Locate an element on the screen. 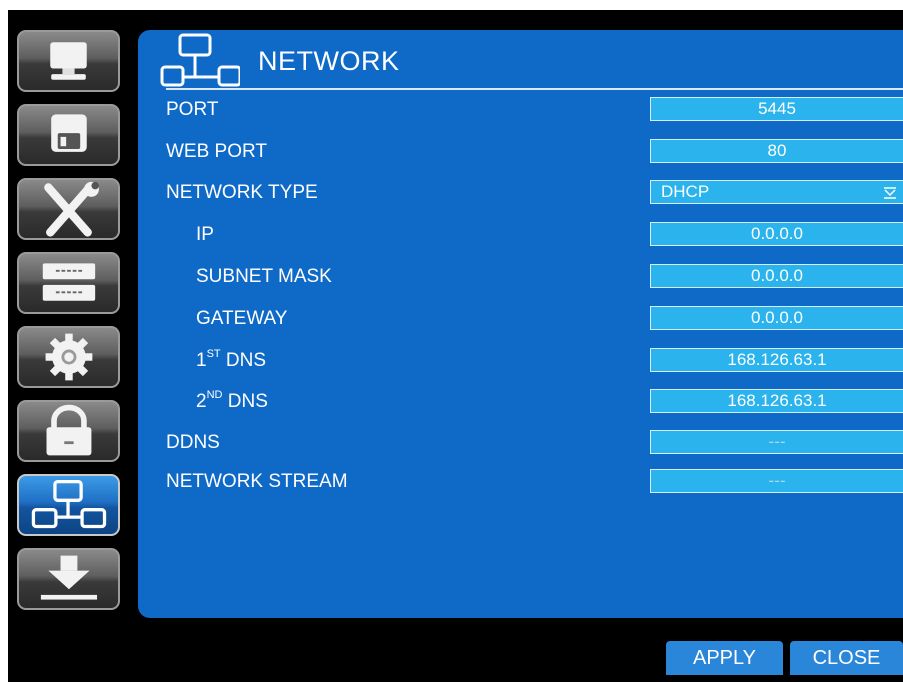  sidebar-item-network is located at coordinates (68, 505).